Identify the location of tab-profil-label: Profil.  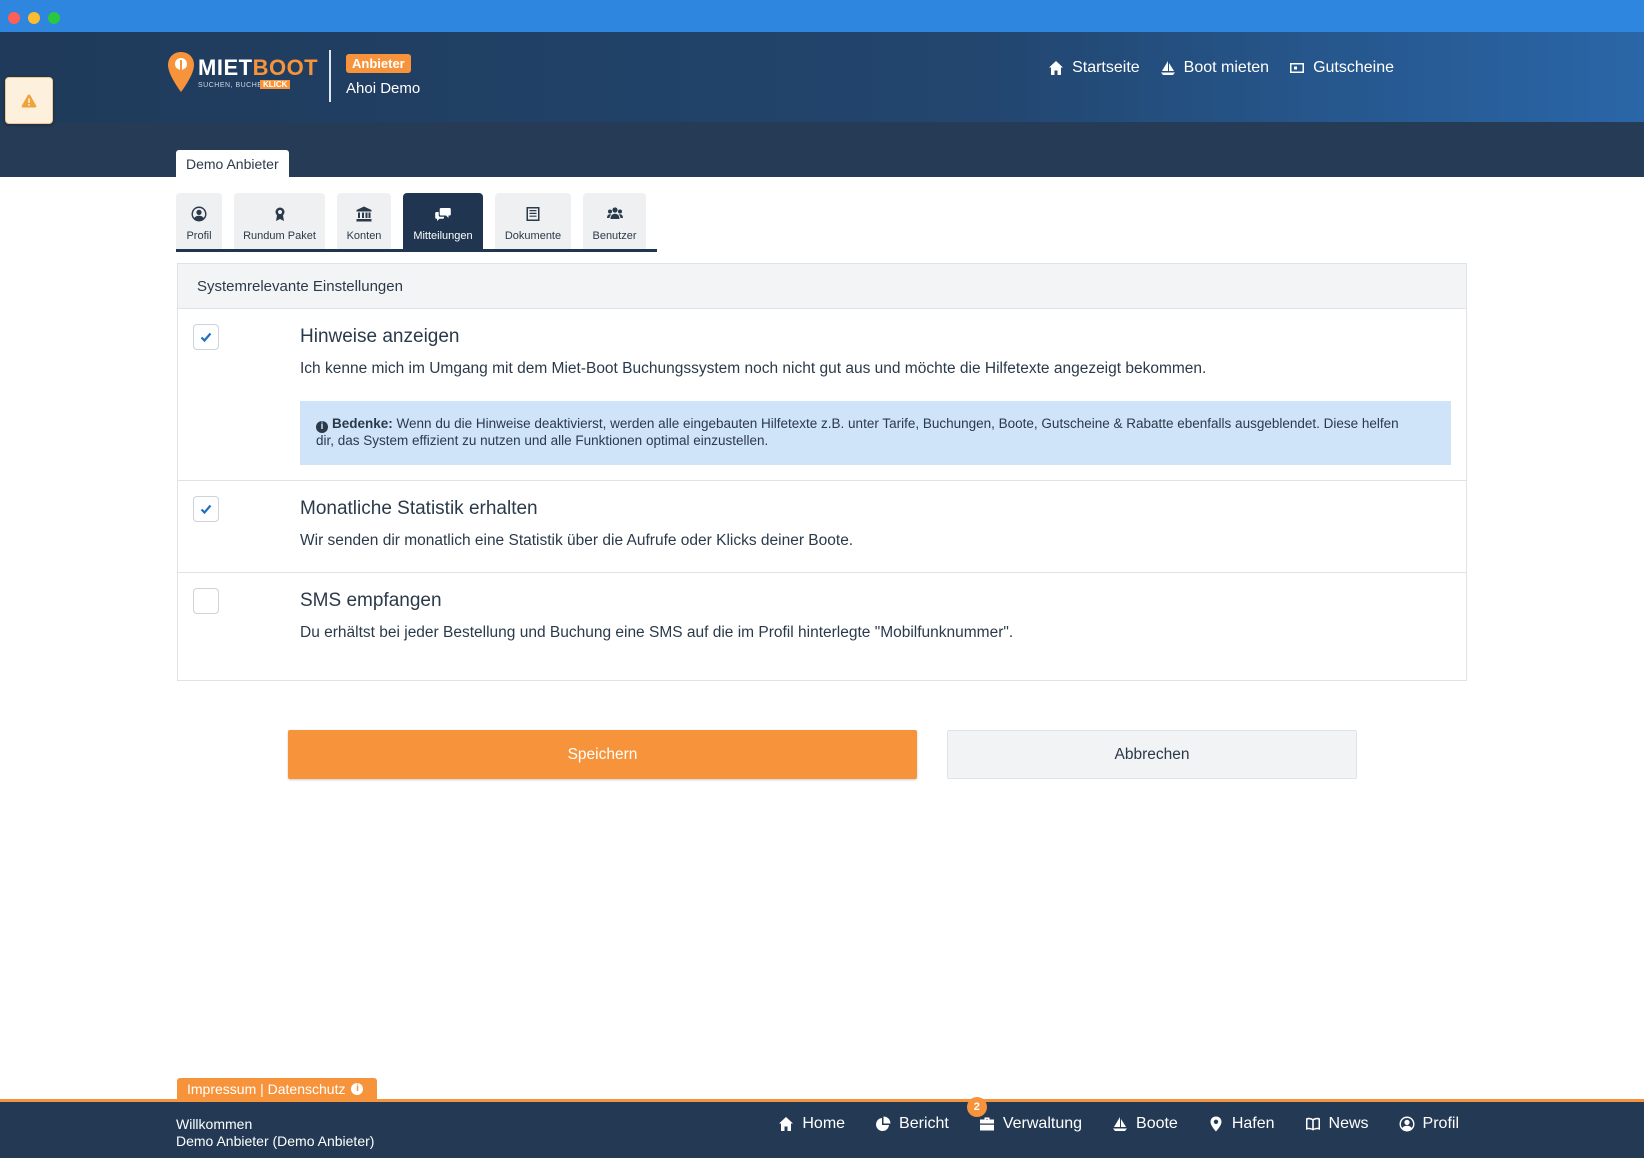
(199, 236).